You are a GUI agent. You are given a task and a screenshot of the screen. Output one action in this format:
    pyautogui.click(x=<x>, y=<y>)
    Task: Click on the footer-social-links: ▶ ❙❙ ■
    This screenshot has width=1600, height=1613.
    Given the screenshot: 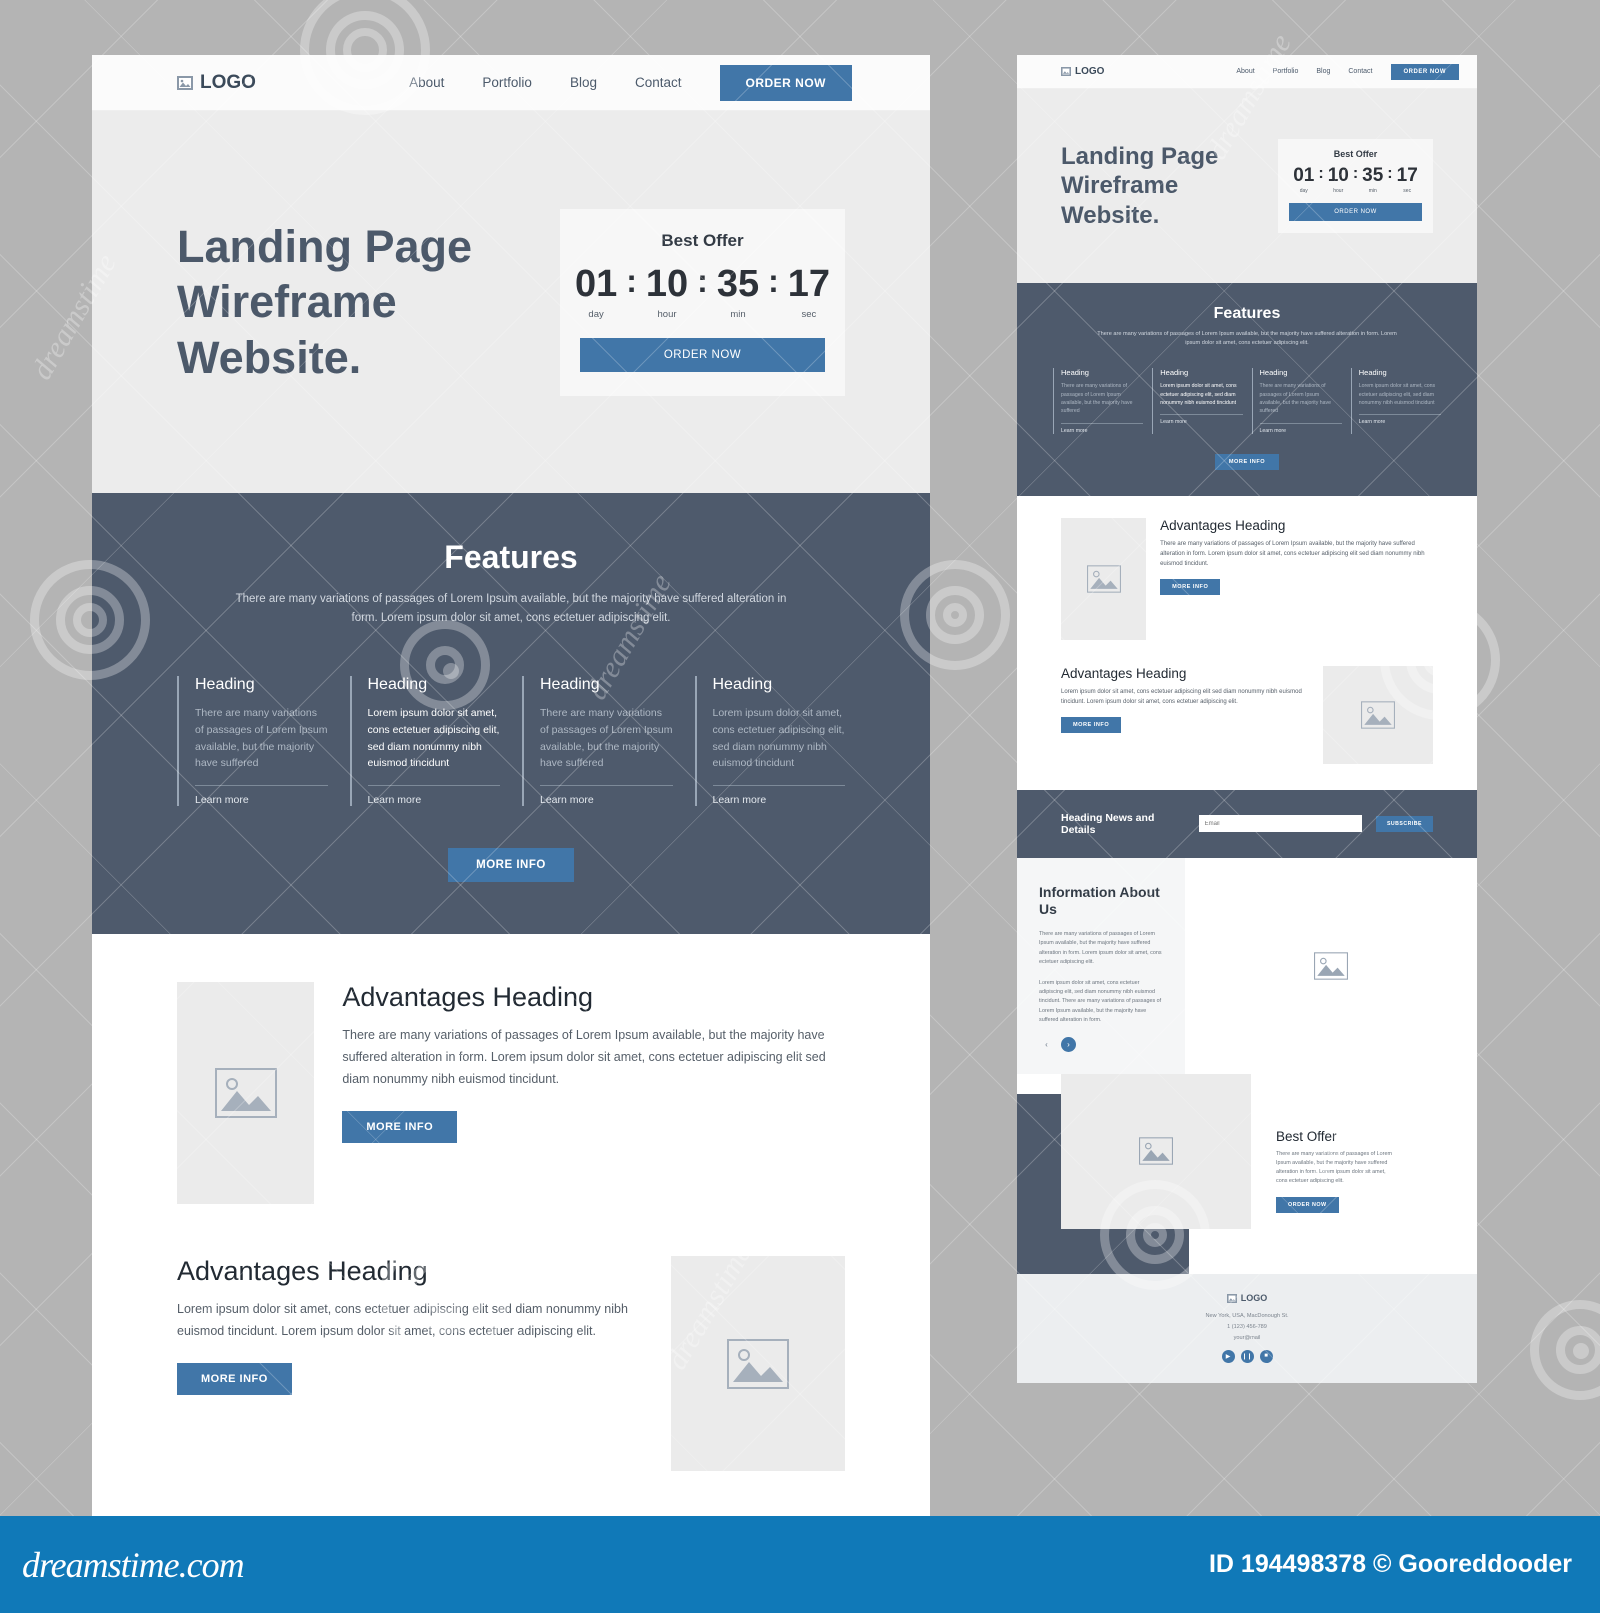 What is the action you would take?
    pyautogui.click(x=1247, y=1356)
    